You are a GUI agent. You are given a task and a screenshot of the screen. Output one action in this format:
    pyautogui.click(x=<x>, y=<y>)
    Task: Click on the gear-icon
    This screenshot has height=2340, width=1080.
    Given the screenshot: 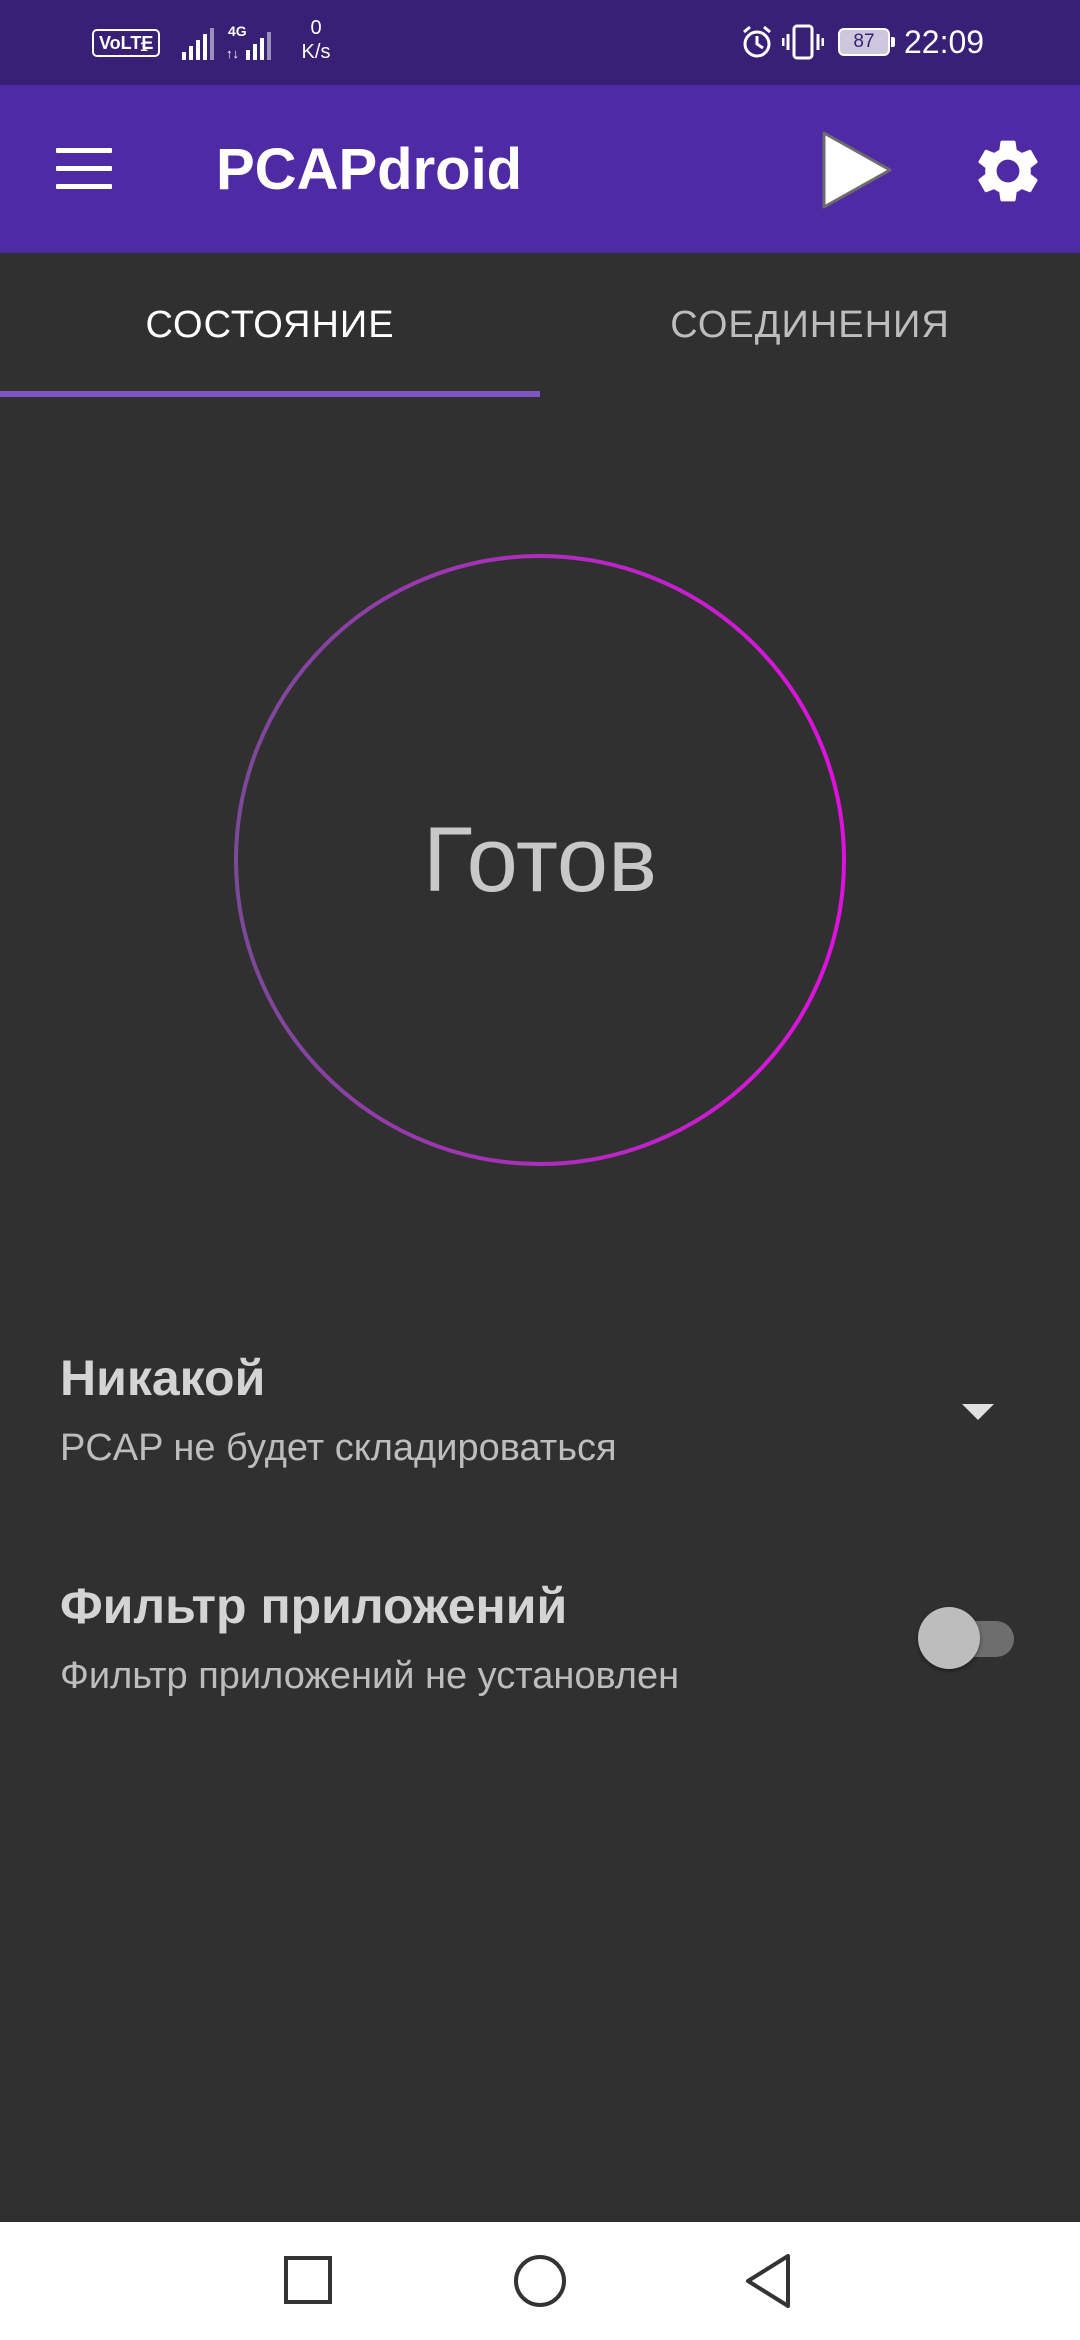 What is the action you would take?
    pyautogui.click(x=1008, y=171)
    